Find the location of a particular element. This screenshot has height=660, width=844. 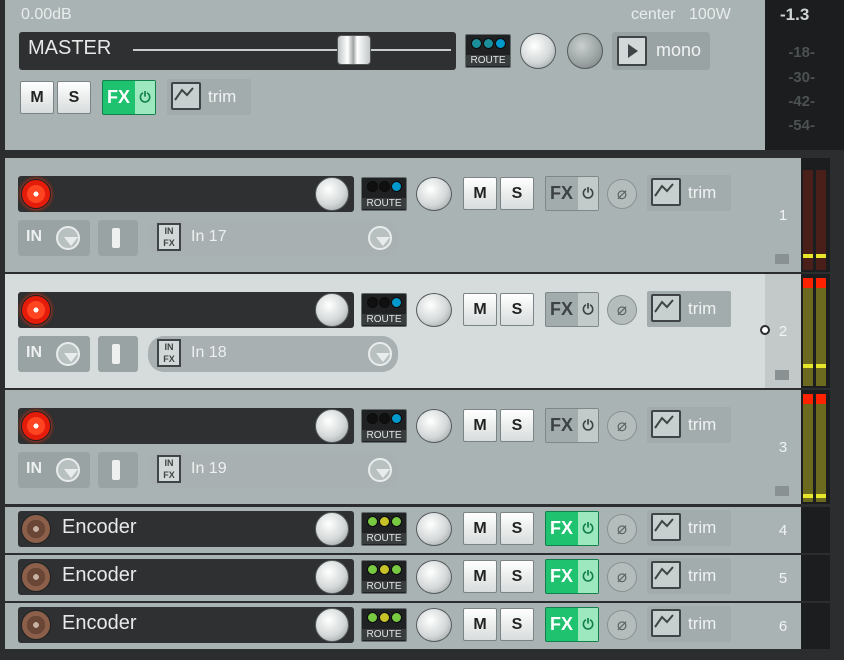

track-input-select: IN FX In 17 is located at coordinates (273, 238).